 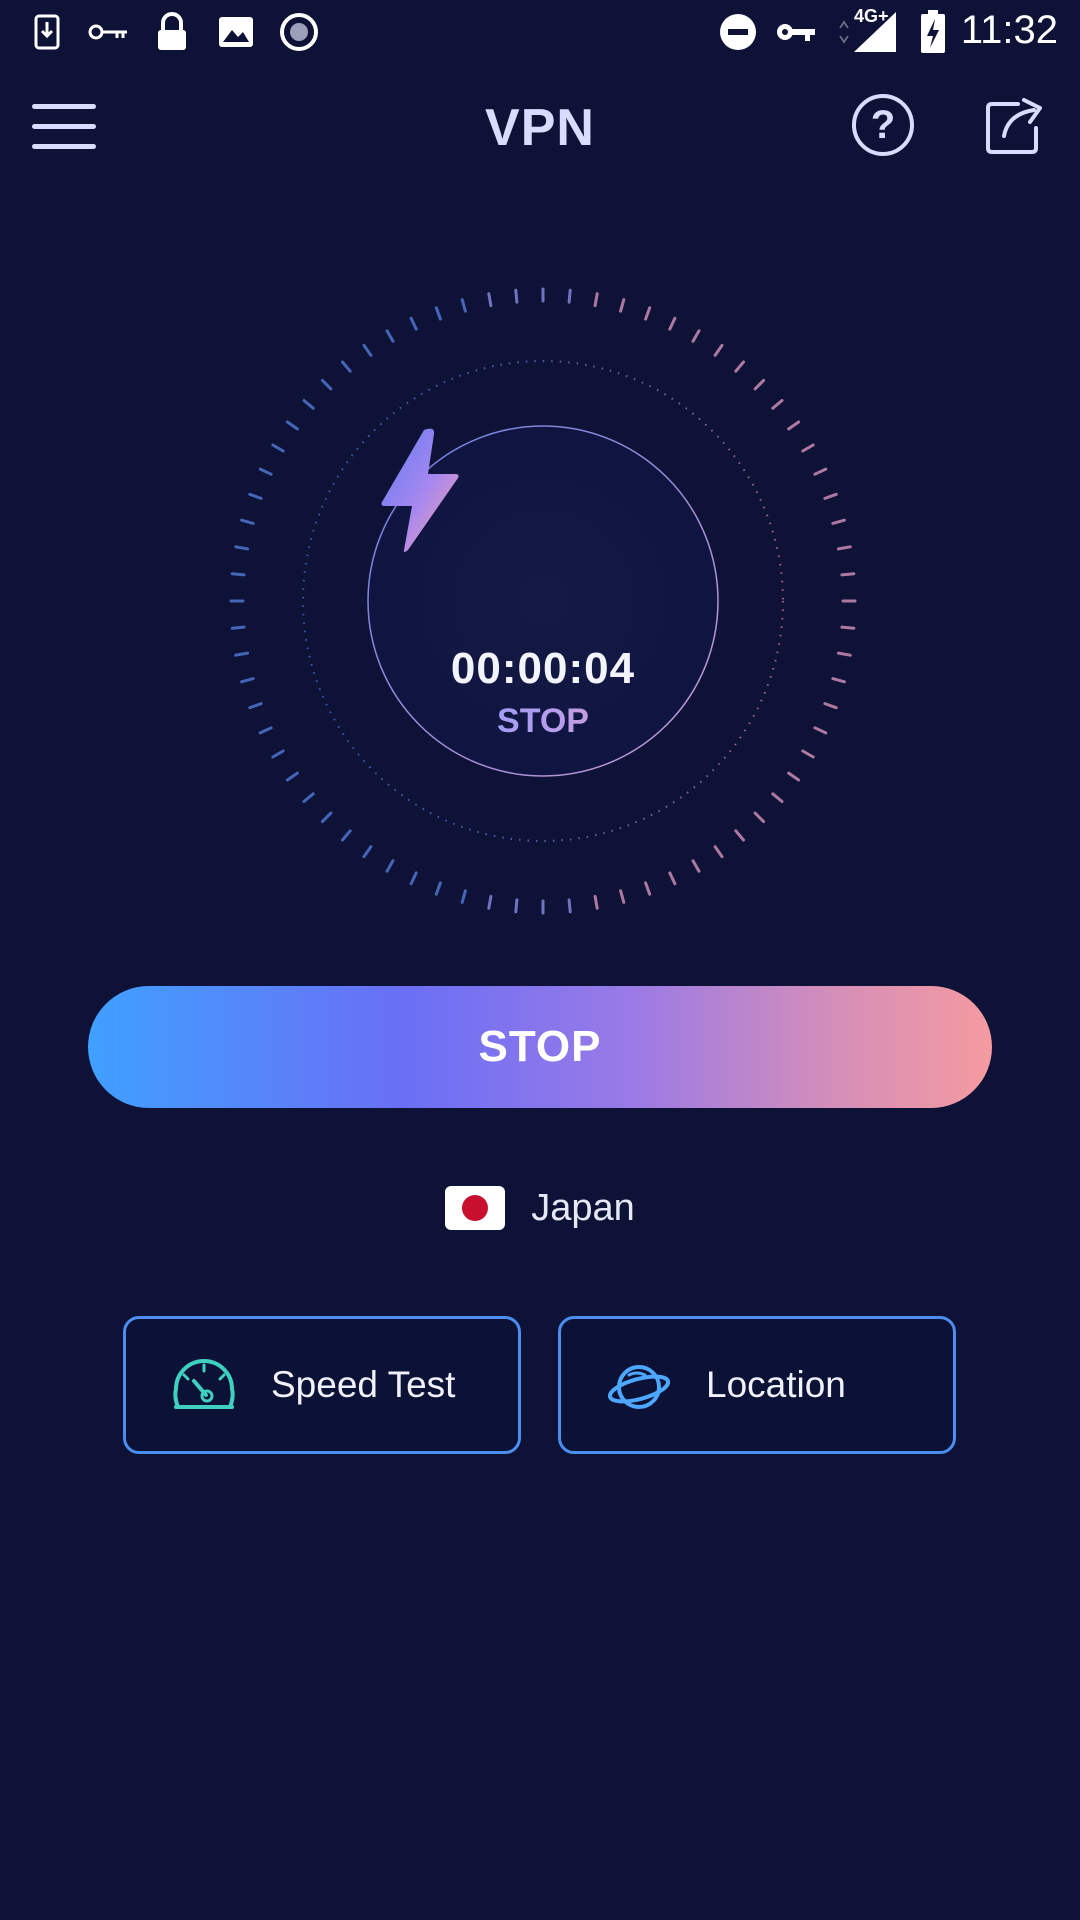 I want to click on japan-flag-icon, so click(x=475, y=1208).